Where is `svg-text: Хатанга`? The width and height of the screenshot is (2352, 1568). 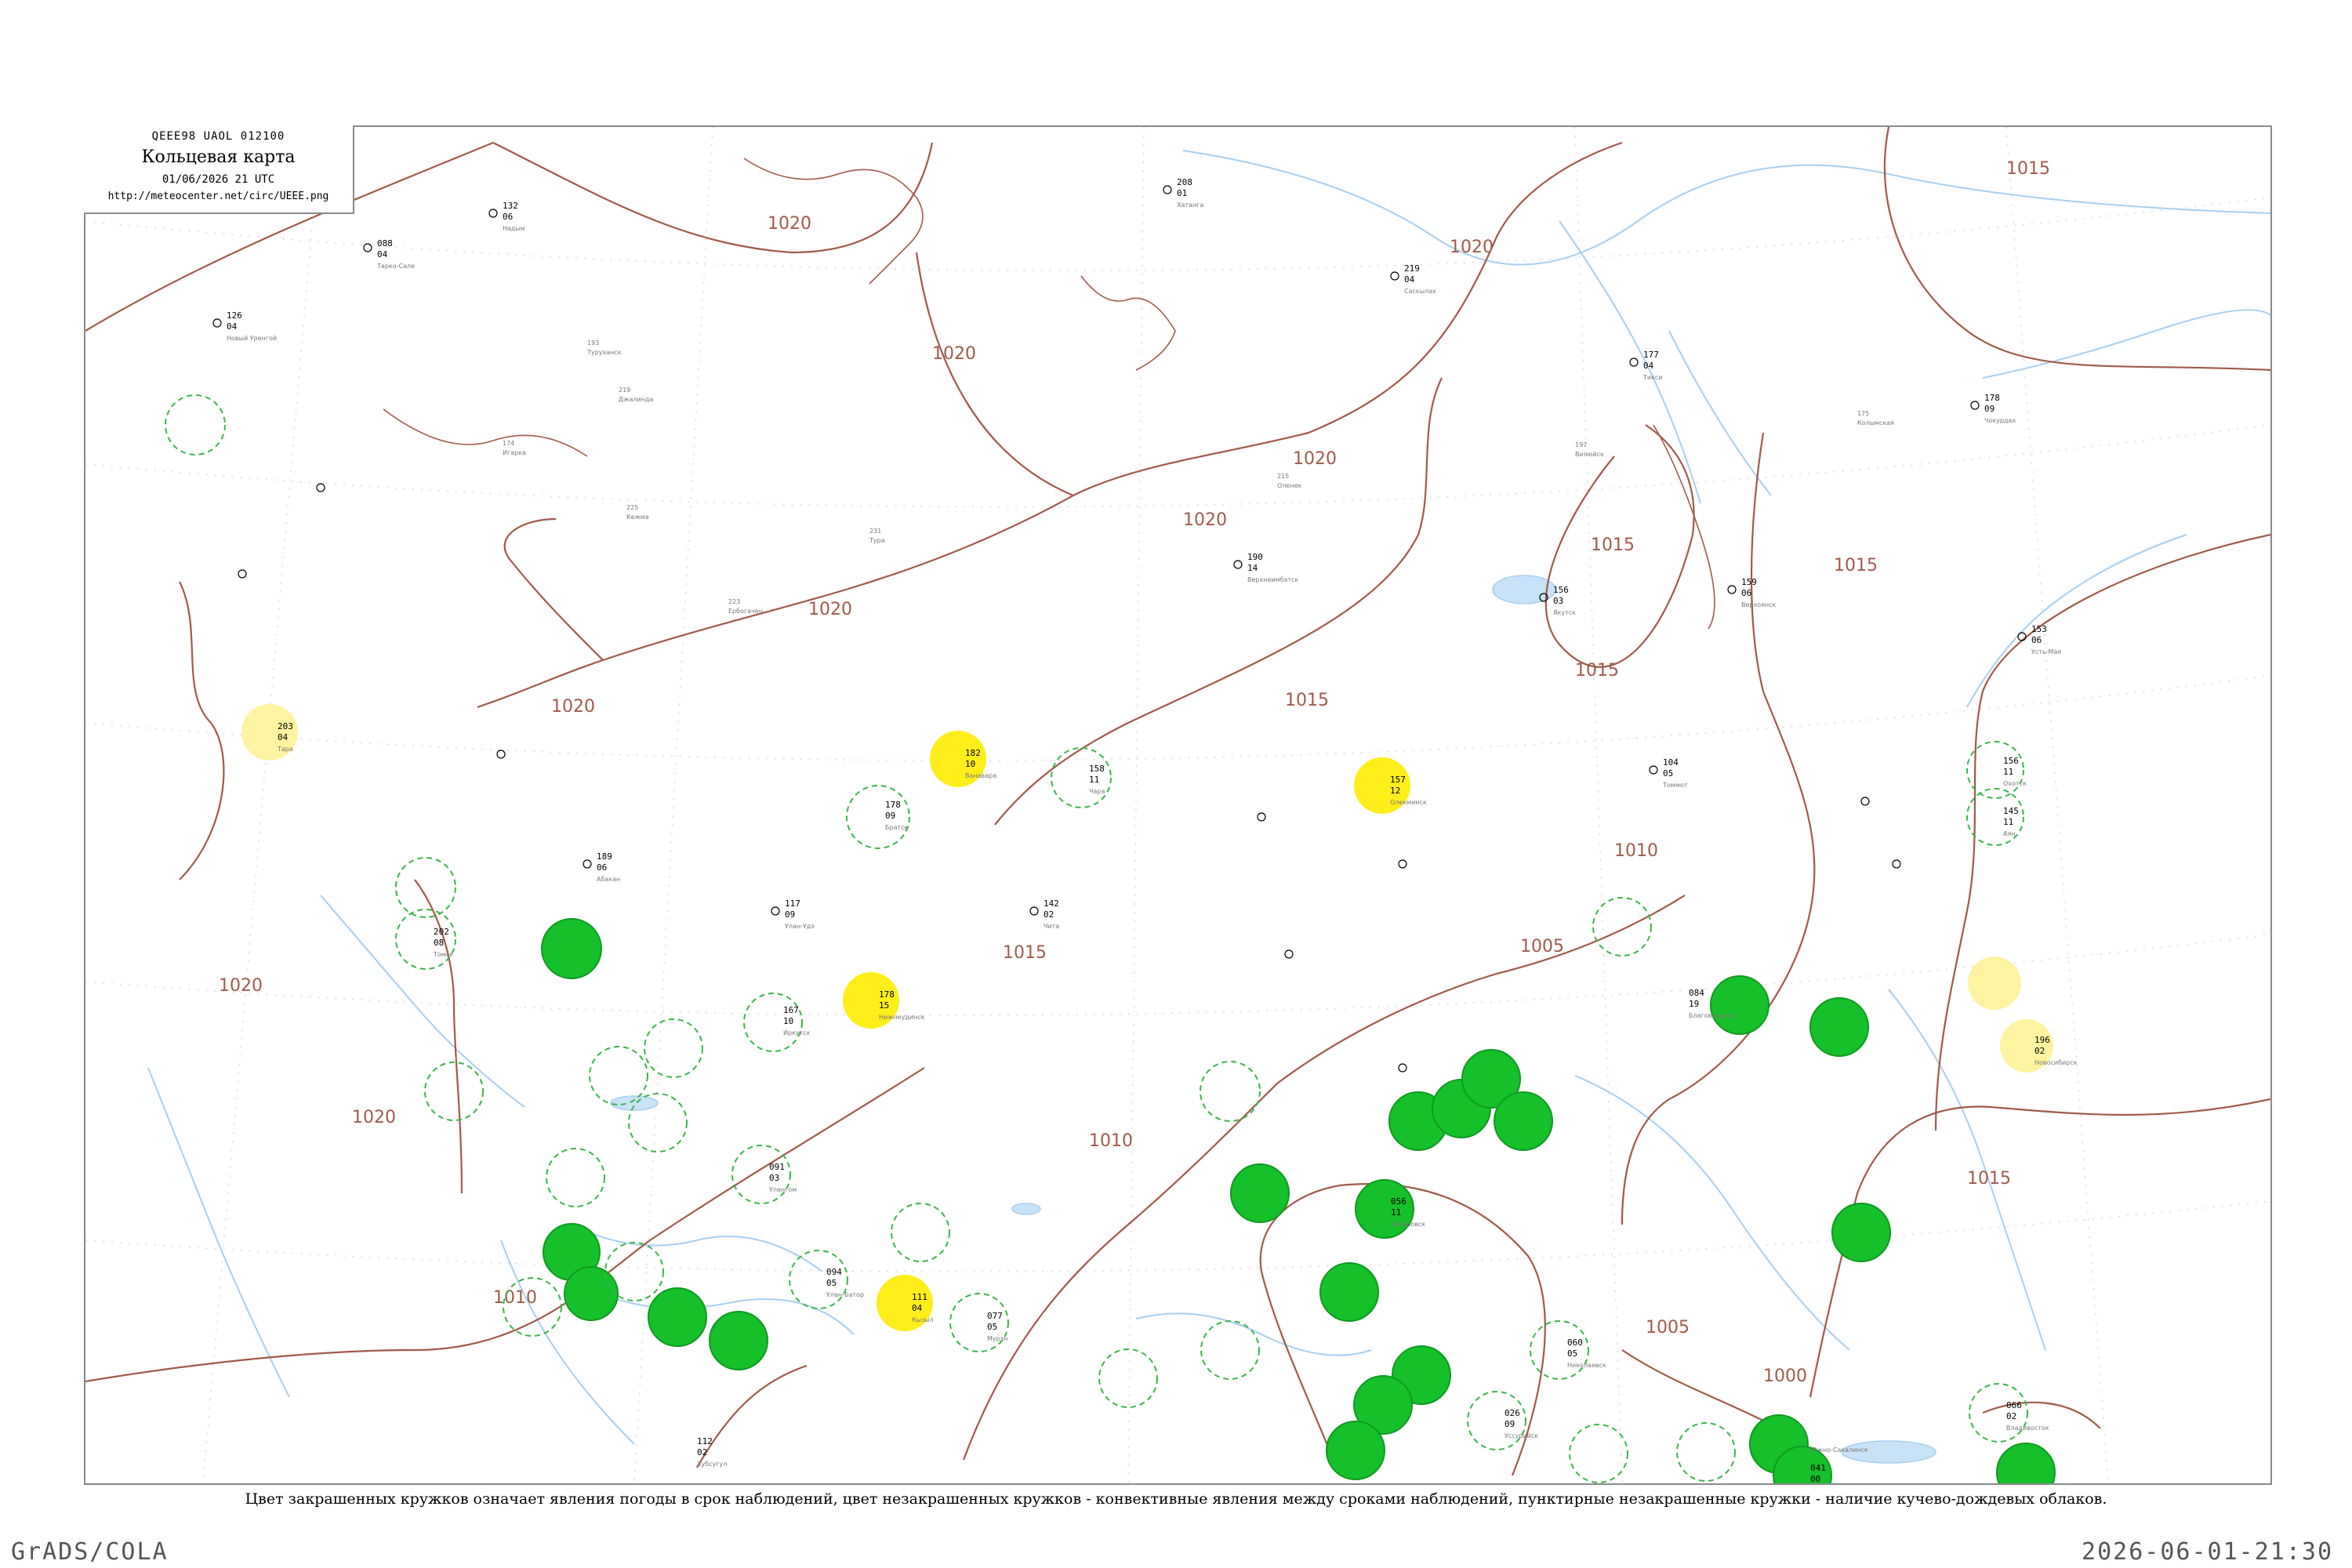
svg-text: Хатанга is located at coordinates (1190, 205).